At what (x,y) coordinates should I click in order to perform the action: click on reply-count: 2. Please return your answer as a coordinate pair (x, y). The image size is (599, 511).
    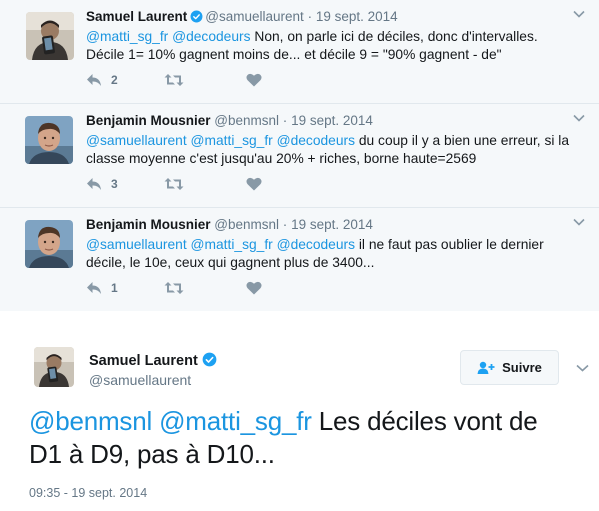
    Looking at the image, I should click on (114, 80).